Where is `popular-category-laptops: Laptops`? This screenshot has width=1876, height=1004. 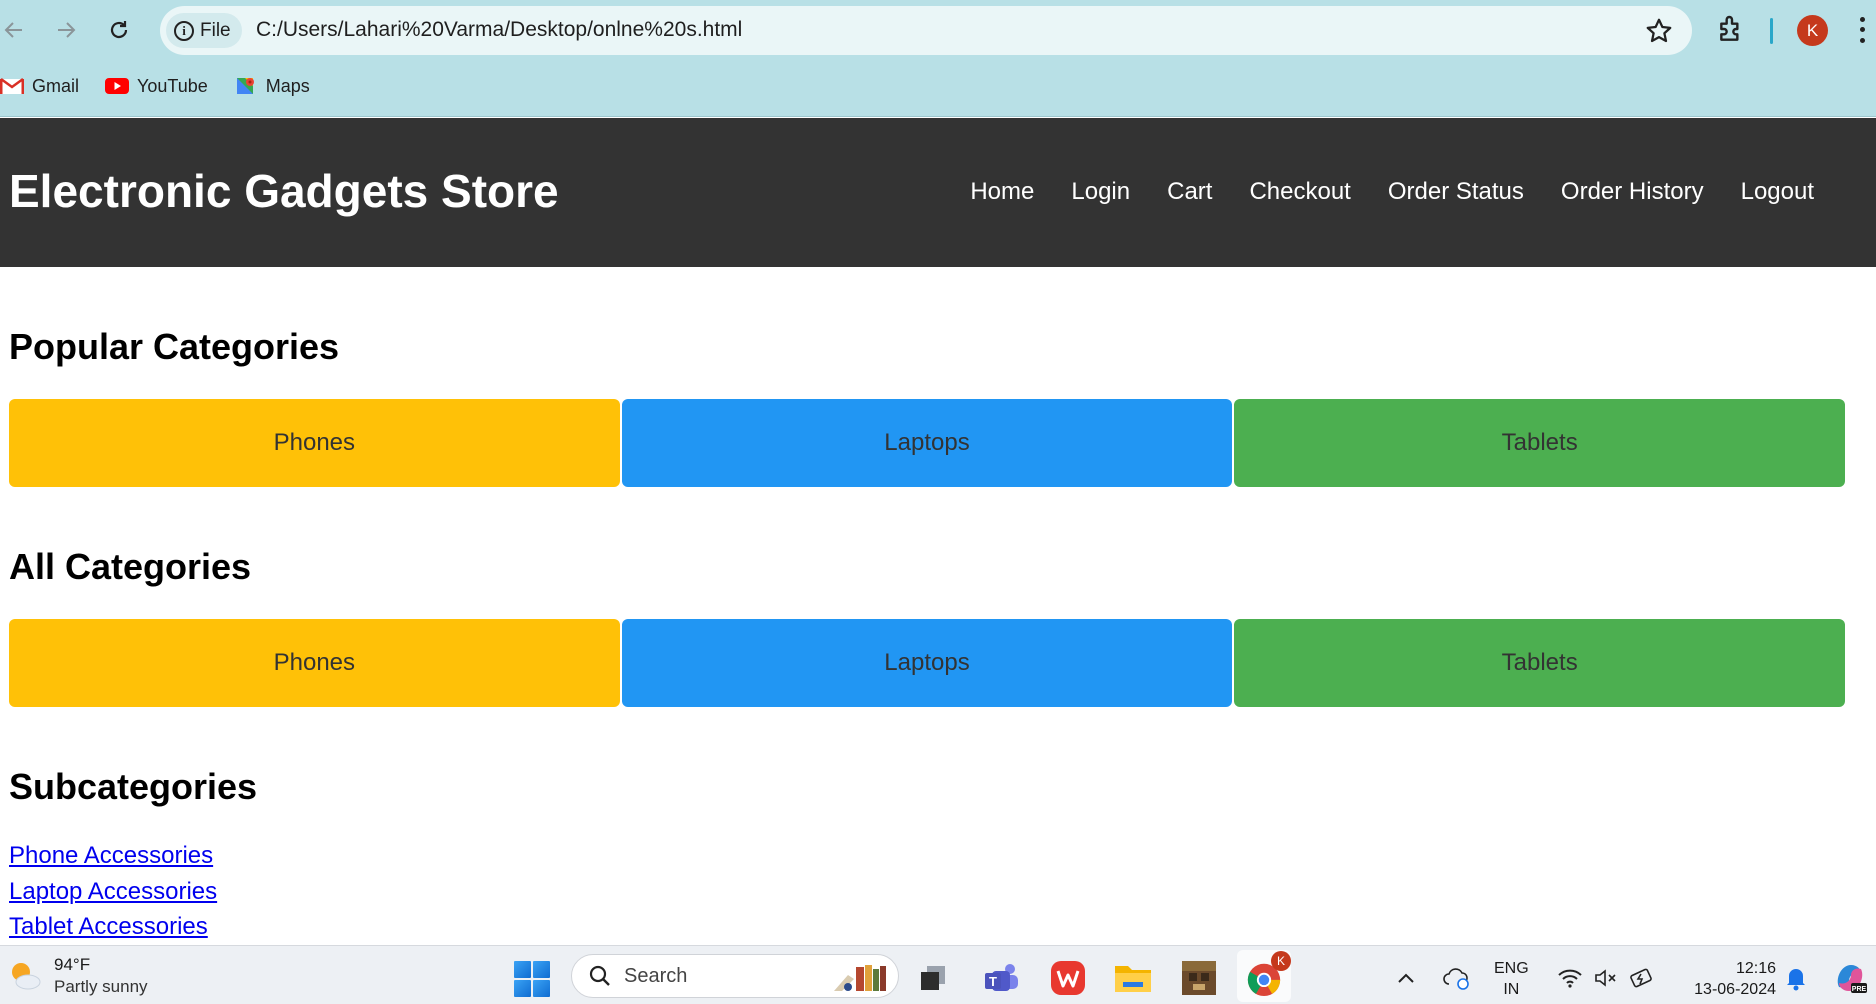
popular-category-laptops: Laptops is located at coordinates (927, 443).